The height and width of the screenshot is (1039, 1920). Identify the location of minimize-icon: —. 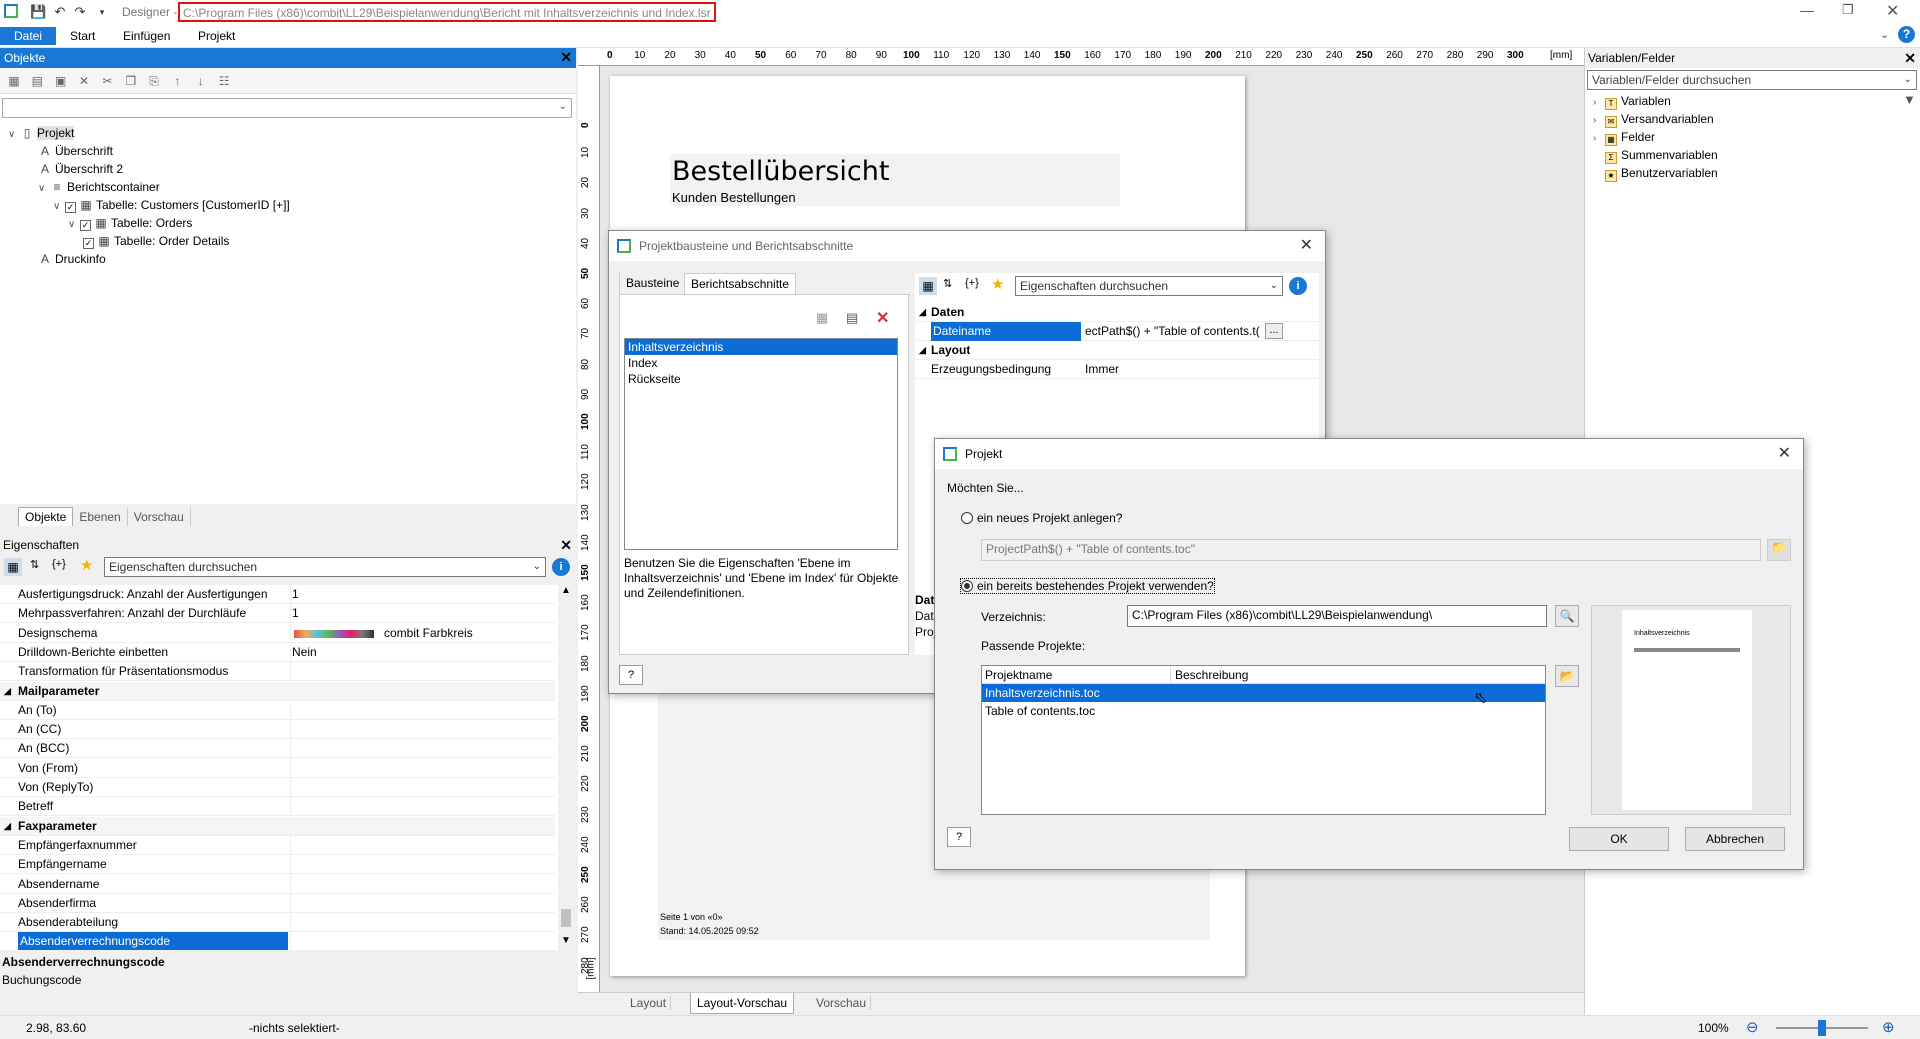
(1807, 10).